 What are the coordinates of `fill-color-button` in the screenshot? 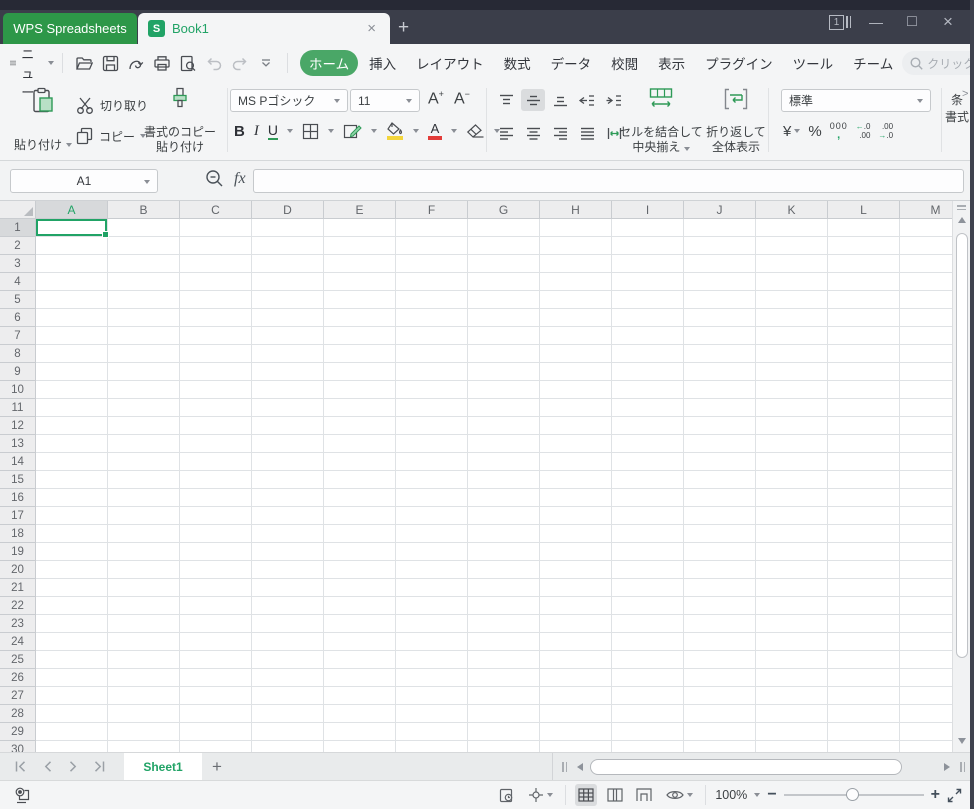 It's located at (395, 131).